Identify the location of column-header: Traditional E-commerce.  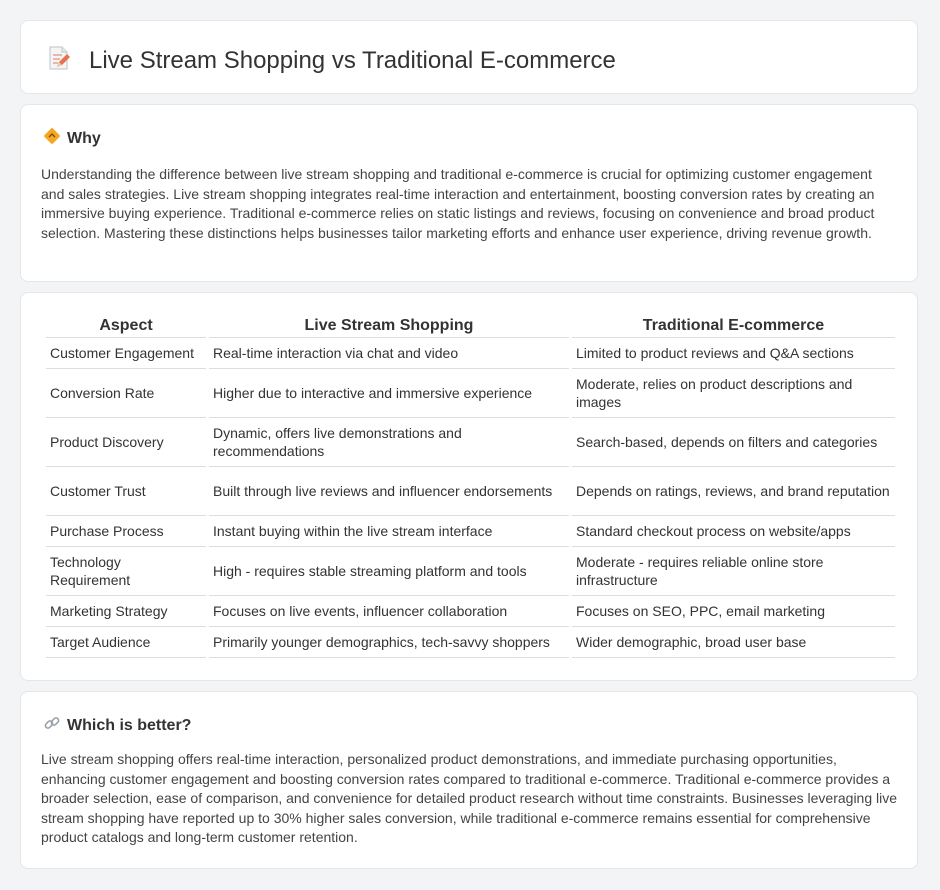
(733, 326).